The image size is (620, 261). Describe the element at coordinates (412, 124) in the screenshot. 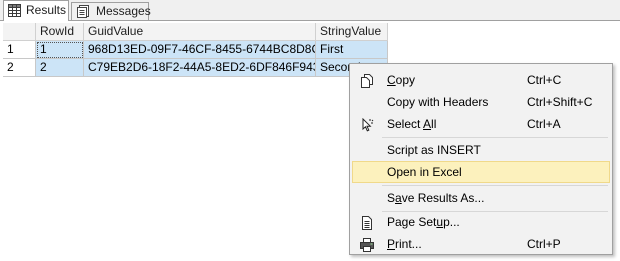

I see `menu-item-label: Select All` at that location.